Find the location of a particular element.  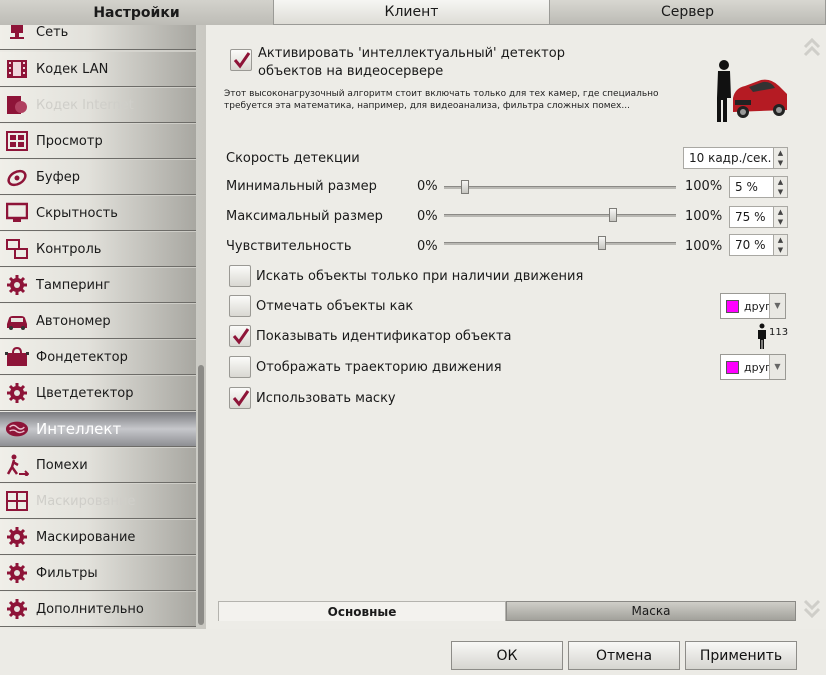

tab-mask: Маска is located at coordinates (651, 611).